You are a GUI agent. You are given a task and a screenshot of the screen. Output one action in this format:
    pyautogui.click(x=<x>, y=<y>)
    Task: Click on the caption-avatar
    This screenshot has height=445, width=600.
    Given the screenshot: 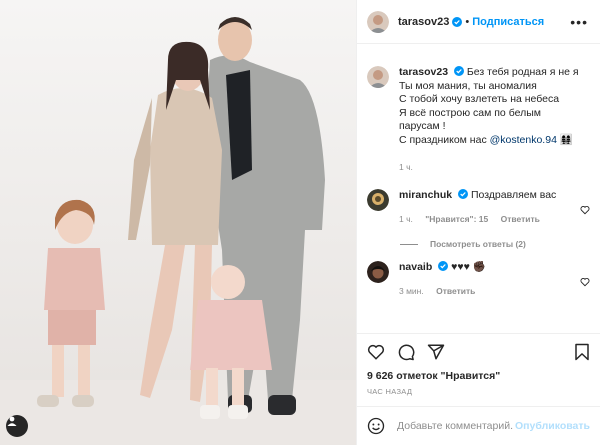 What is the action you would take?
    pyautogui.click(x=378, y=77)
    